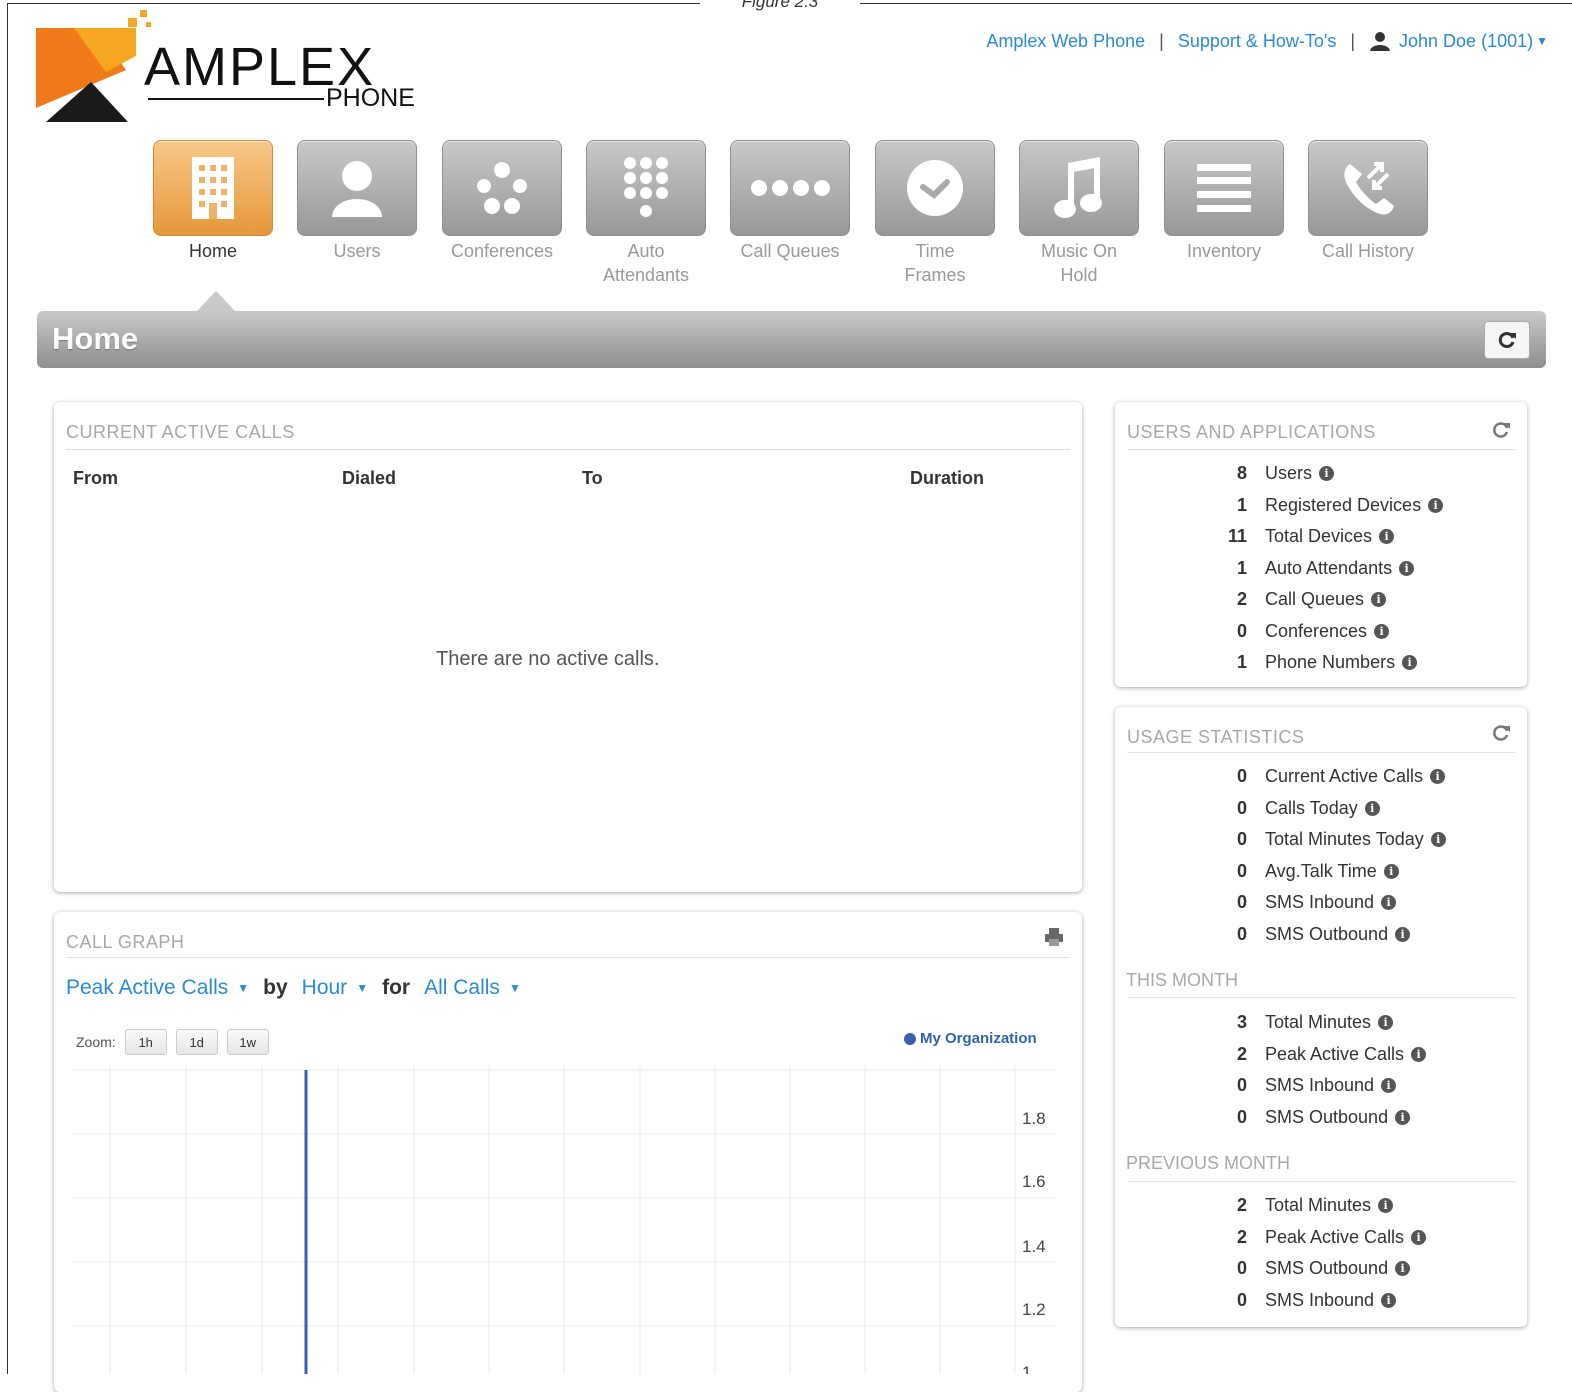 The image size is (1572, 1392). I want to click on nav-users: Users, so click(357, 201).